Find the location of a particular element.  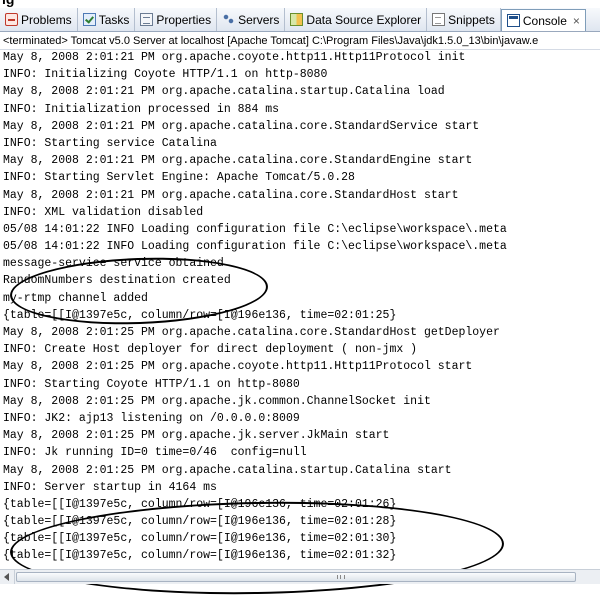

console-line: INFO: XML validation disabled is located at coordinates (103, 212).